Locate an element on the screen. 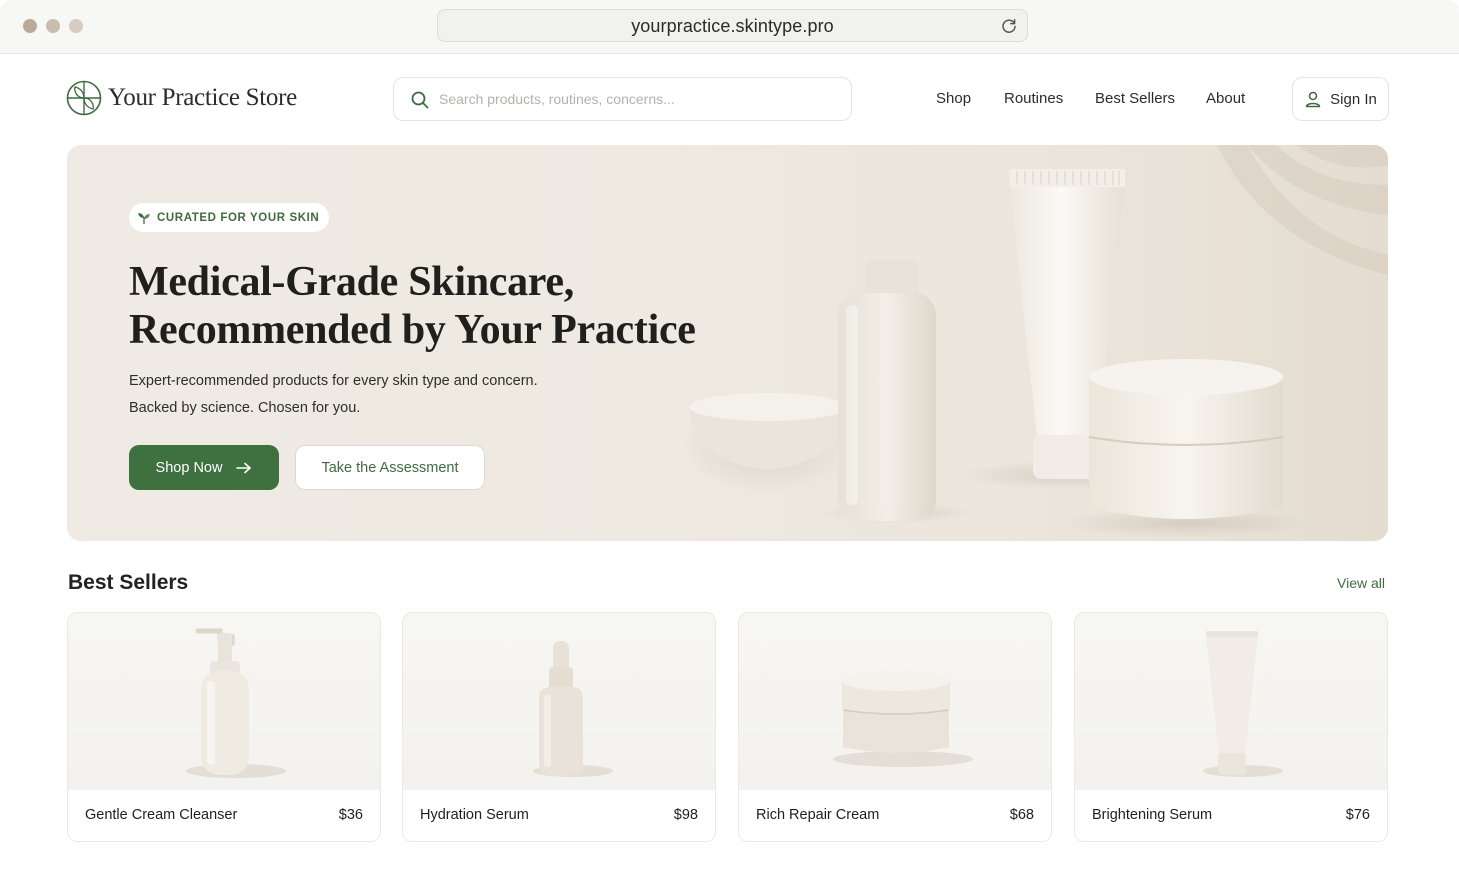 The width and height of the screenshot is (1459, 892). search-box is located at coordinates (622, 99).